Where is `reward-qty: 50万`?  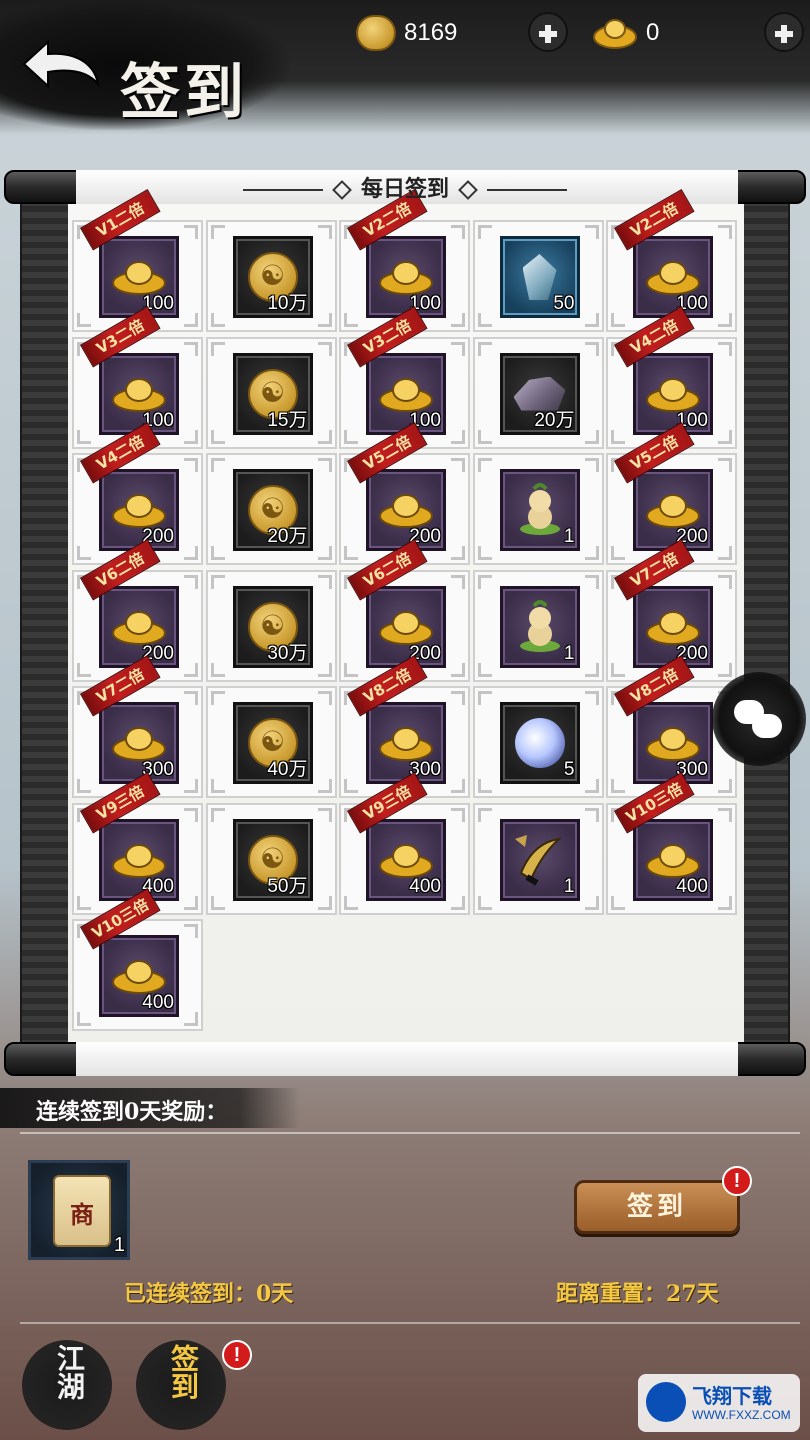 reward-qty: 50万 is located at coordinates (287, 886).